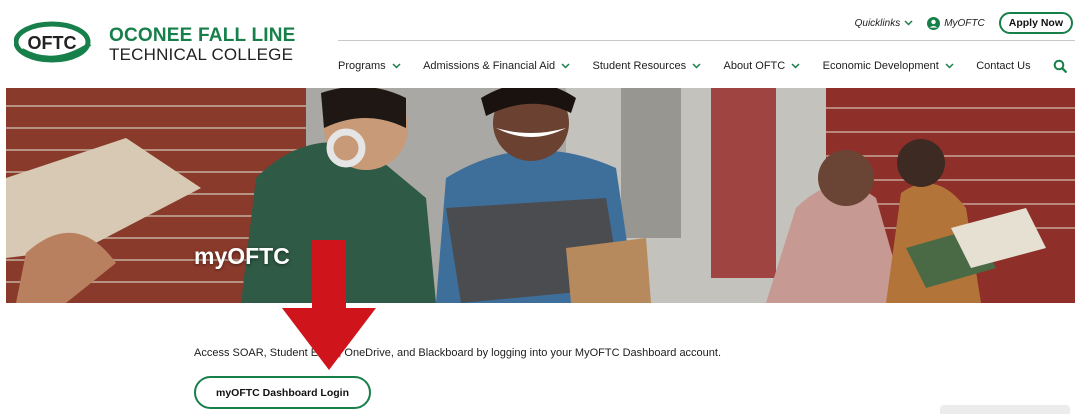 This screenshot has height=414, width=1075. I want to click on oftc-logo-mark: OFTC, so click(53, 42).